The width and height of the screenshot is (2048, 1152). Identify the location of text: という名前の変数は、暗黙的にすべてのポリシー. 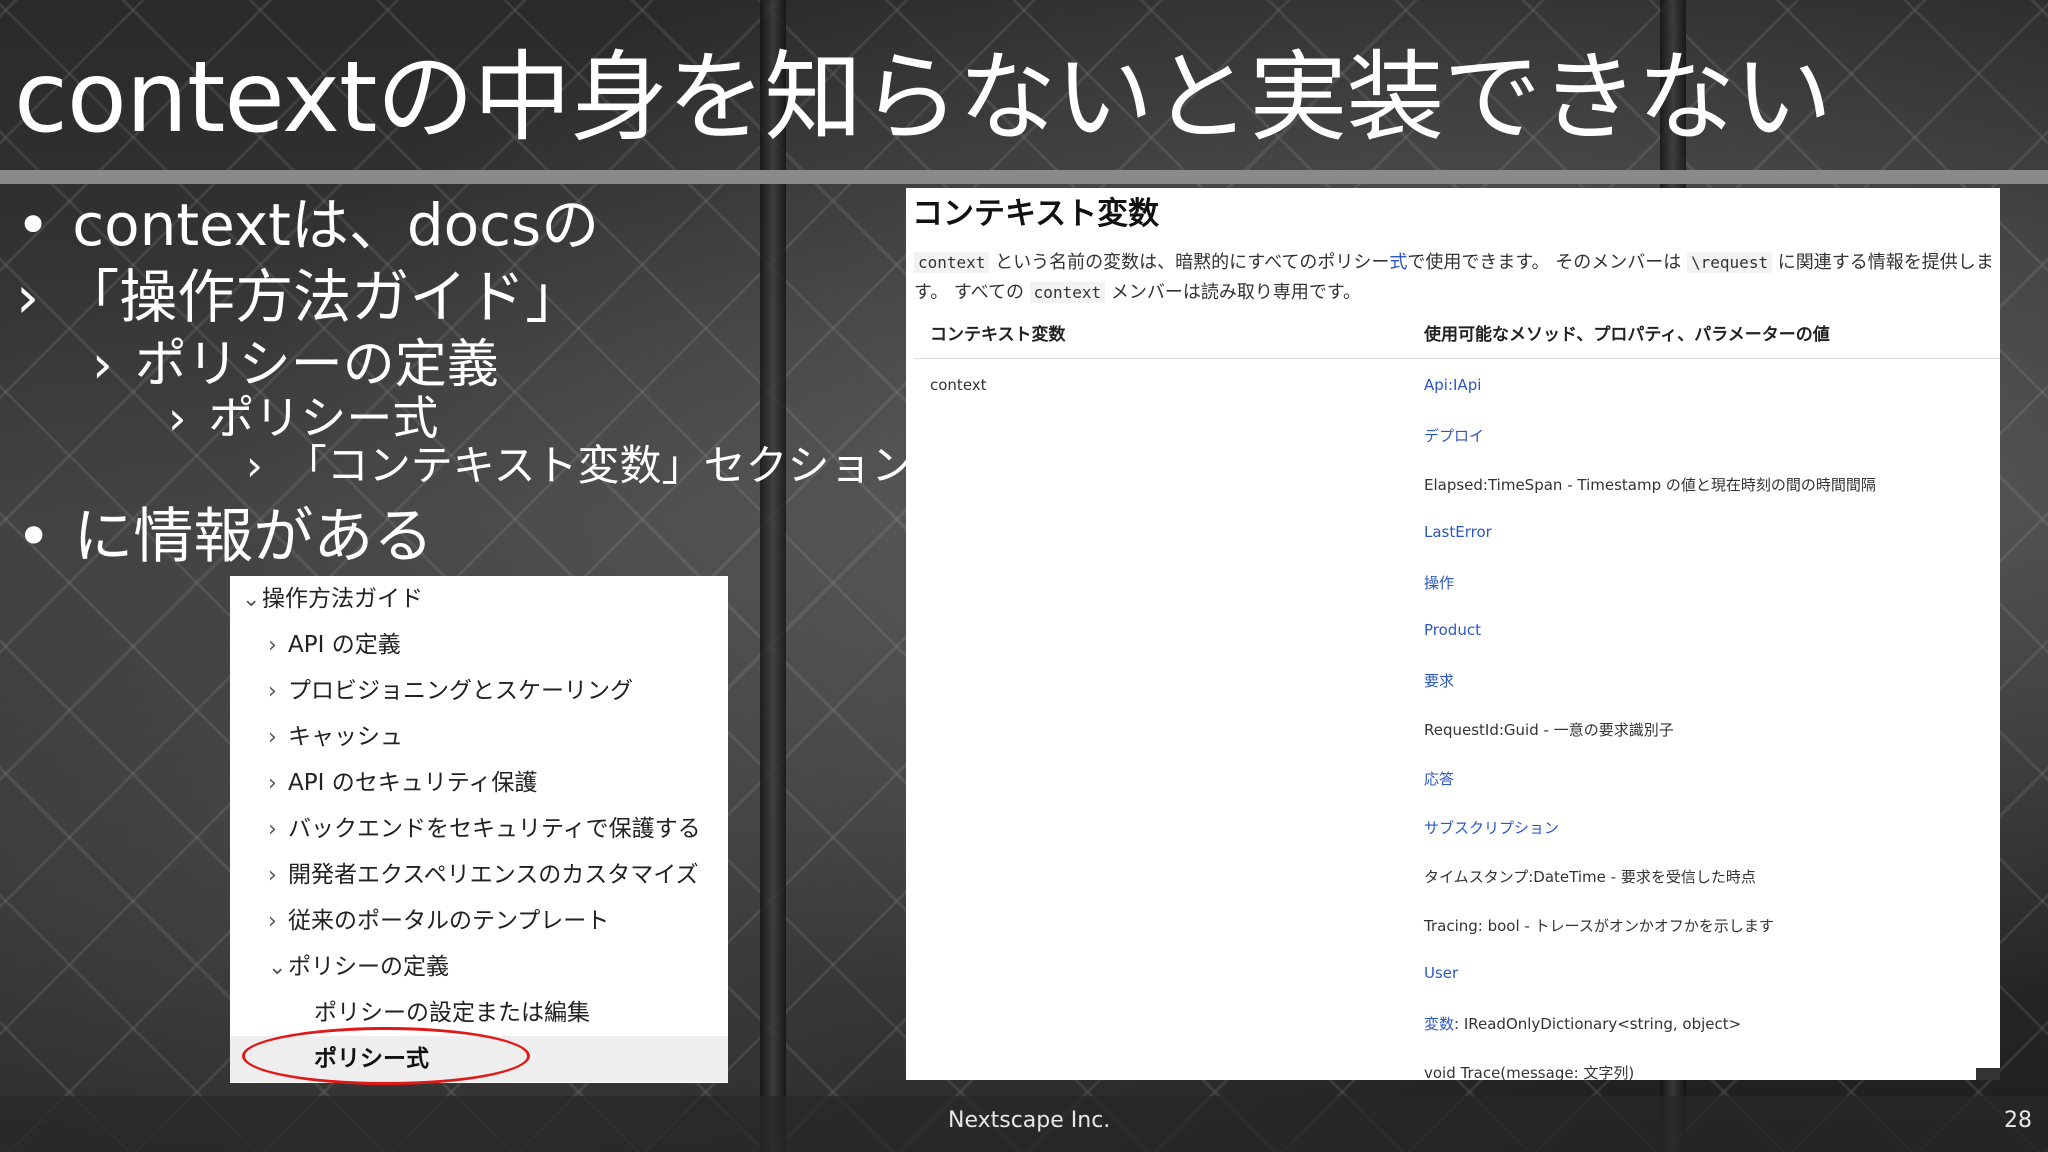
(1189, 262).